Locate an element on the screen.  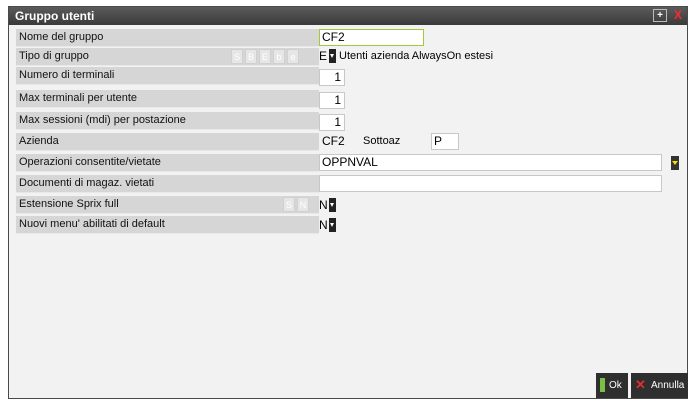
chip-b-lower: b is located at coordinates (279, 56).